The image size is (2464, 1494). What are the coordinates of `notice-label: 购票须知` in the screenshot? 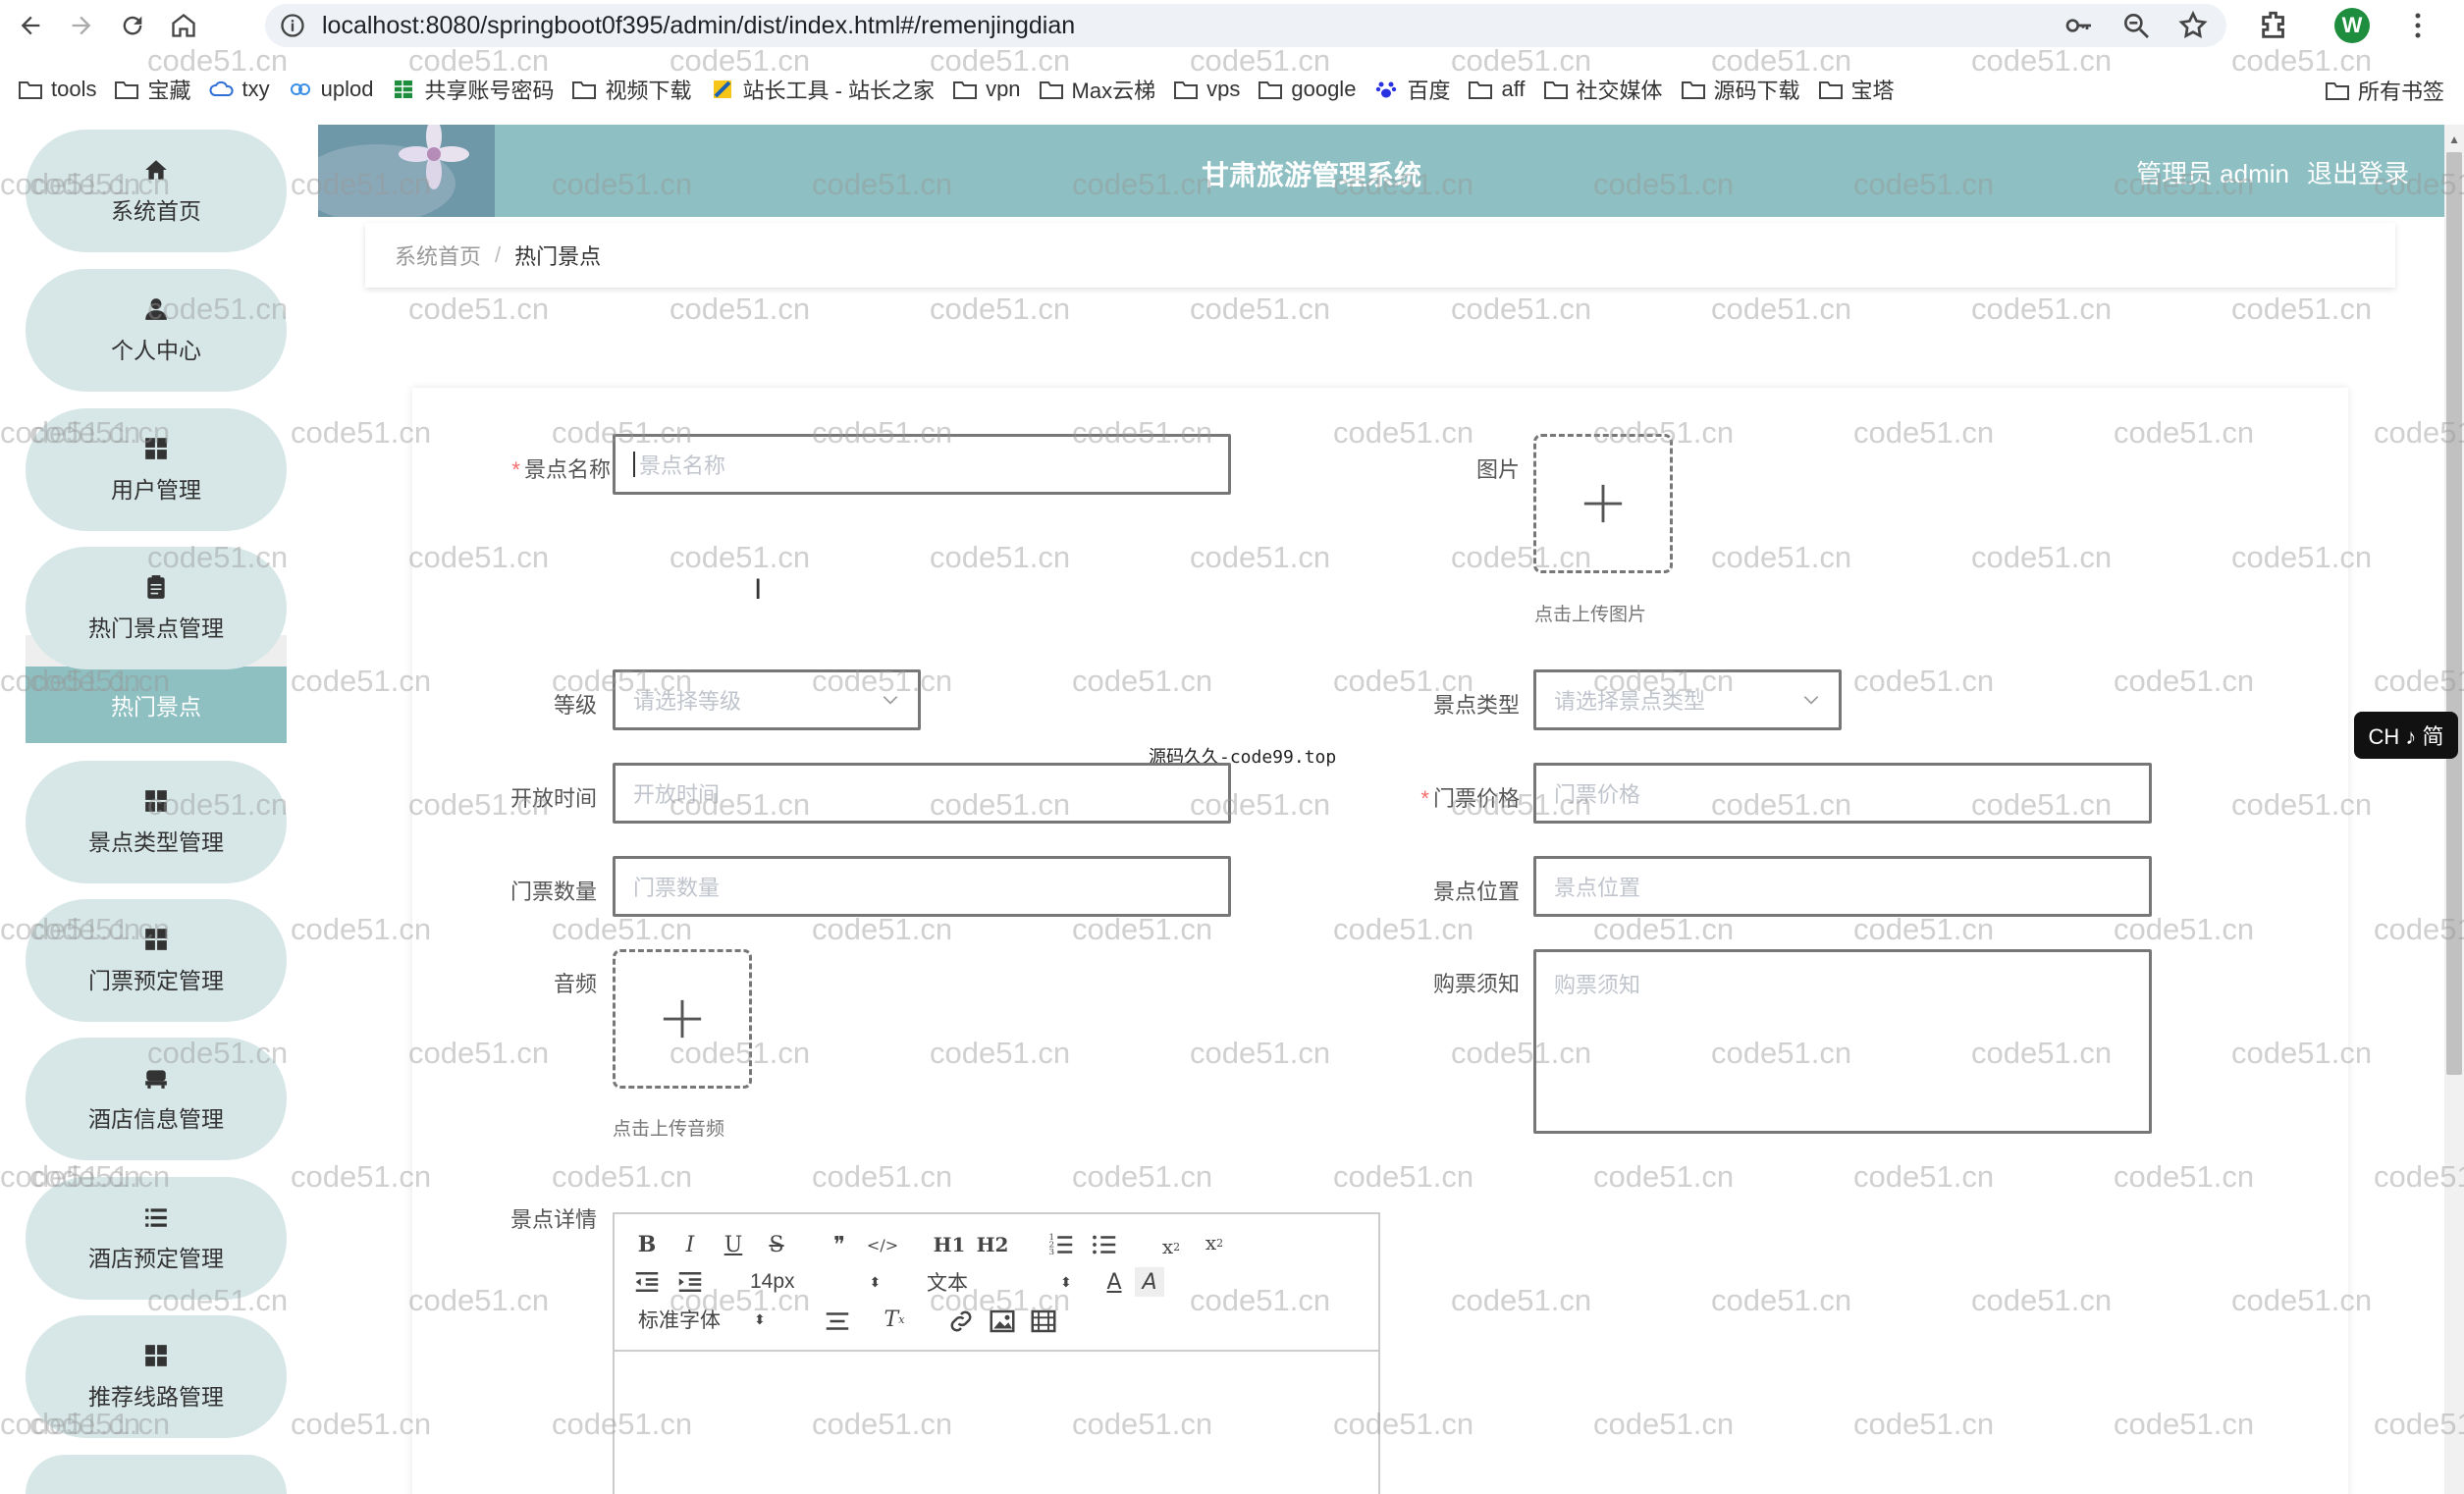 It's located at (1476, 984).